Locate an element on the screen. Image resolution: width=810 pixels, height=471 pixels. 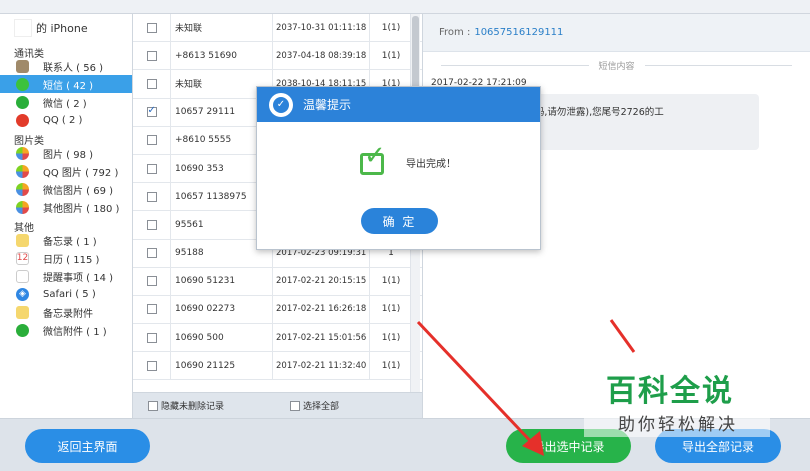
dialog-message: 导出完成！ is located at coordinates (431, 164).